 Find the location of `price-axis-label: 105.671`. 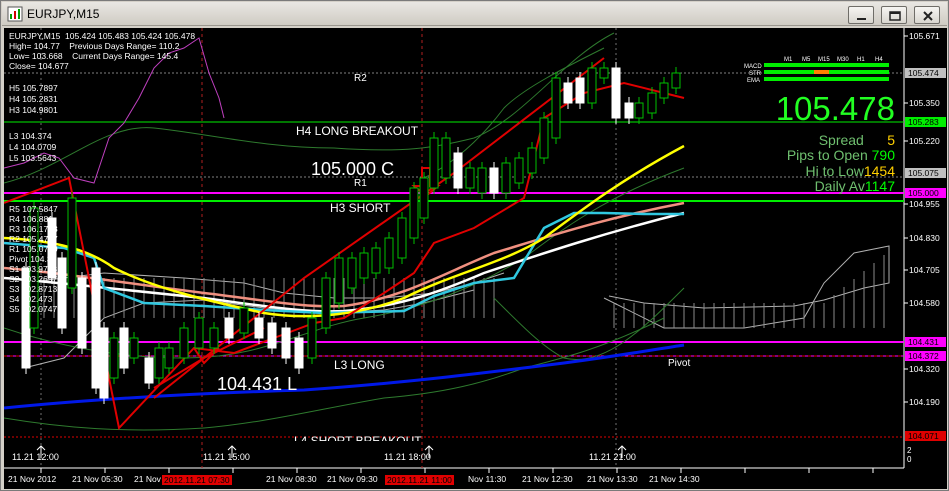

price-axis-label: 105.671 is located at coordinates (924, 36).